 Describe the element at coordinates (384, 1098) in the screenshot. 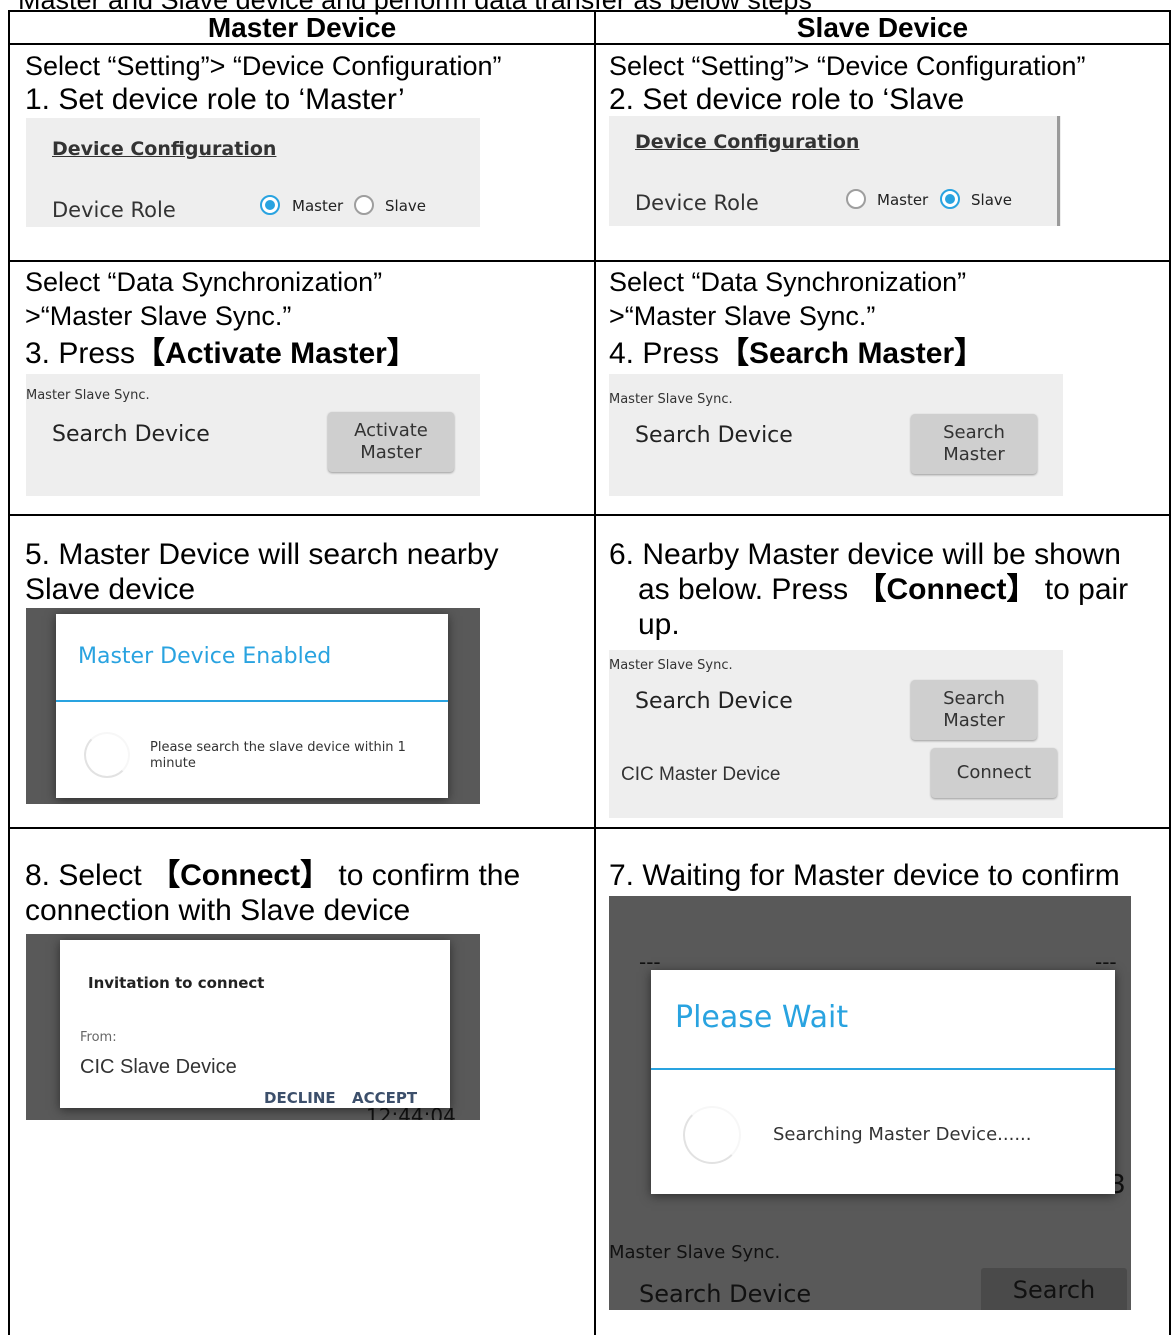

I see `accept-button: ACCEPT` at that location.